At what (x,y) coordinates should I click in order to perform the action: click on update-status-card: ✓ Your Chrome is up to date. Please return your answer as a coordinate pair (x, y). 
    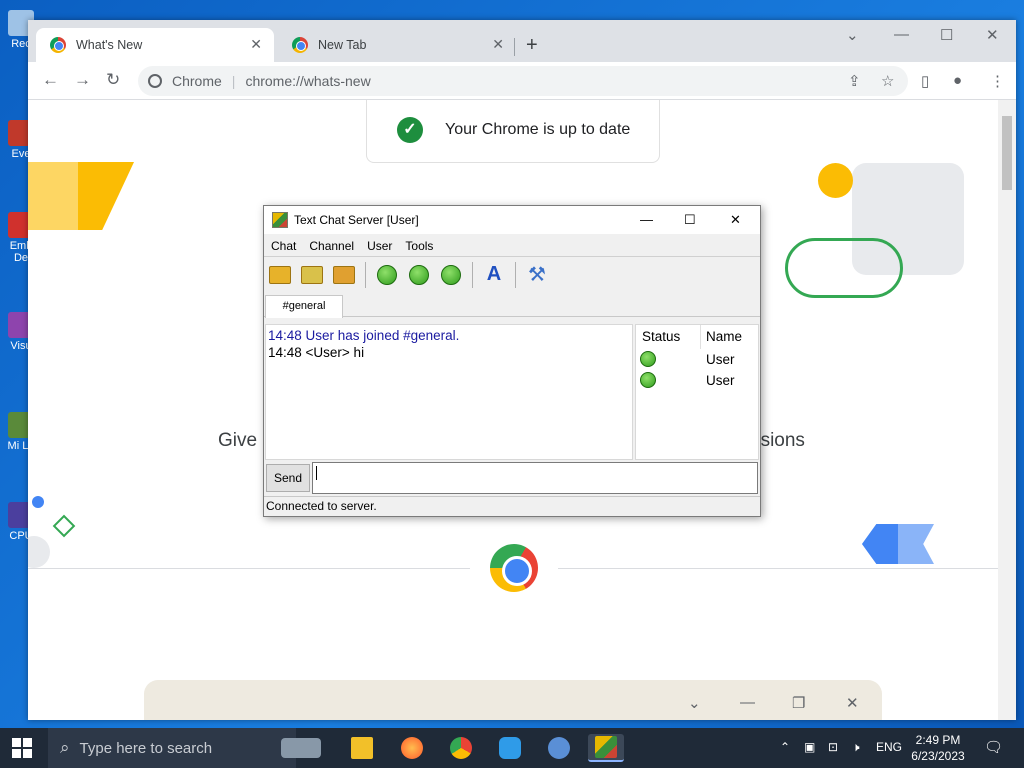
    Looking at the image, I should click on (513, 131).